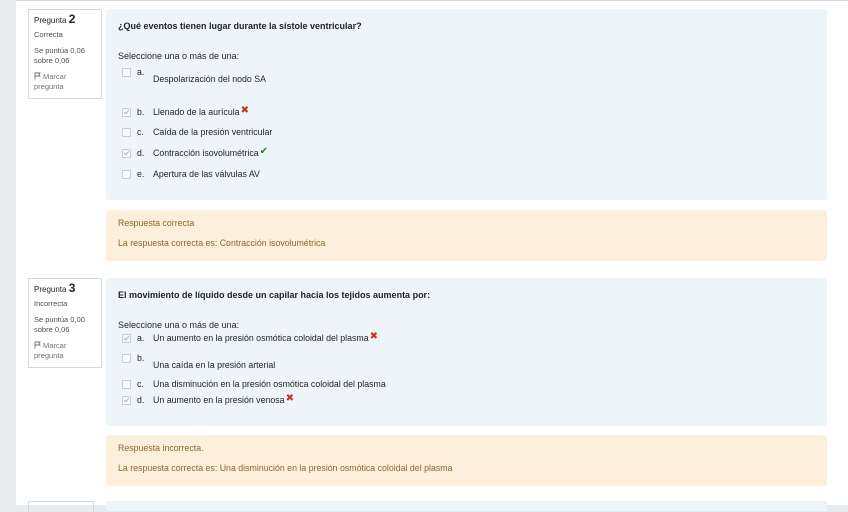  Describe the element at coordinates (141, 174) in the screenshot. I see `option-letter: e.` at that location.